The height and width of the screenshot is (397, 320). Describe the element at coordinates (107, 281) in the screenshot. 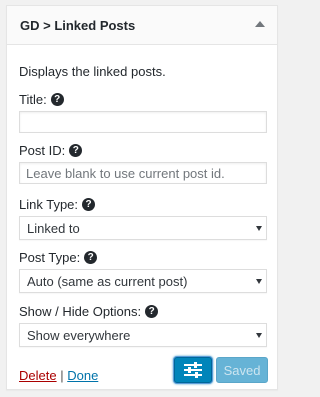

I see `post-type-selected: Auto (same as current post)` at that location.